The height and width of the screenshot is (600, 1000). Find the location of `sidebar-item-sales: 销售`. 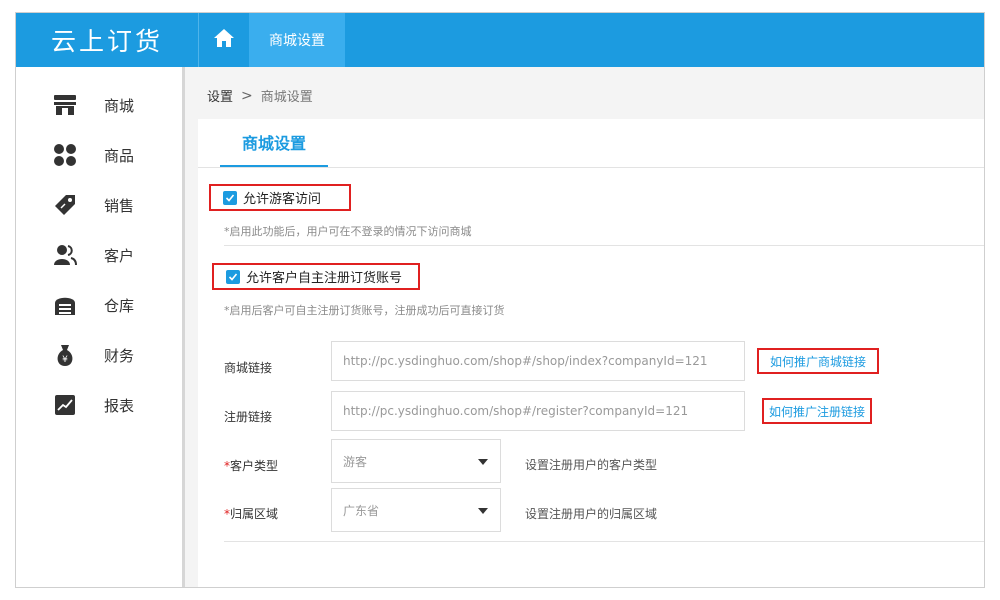

sidebar-item-sales: 销售 is located at coordinates (99, 205).